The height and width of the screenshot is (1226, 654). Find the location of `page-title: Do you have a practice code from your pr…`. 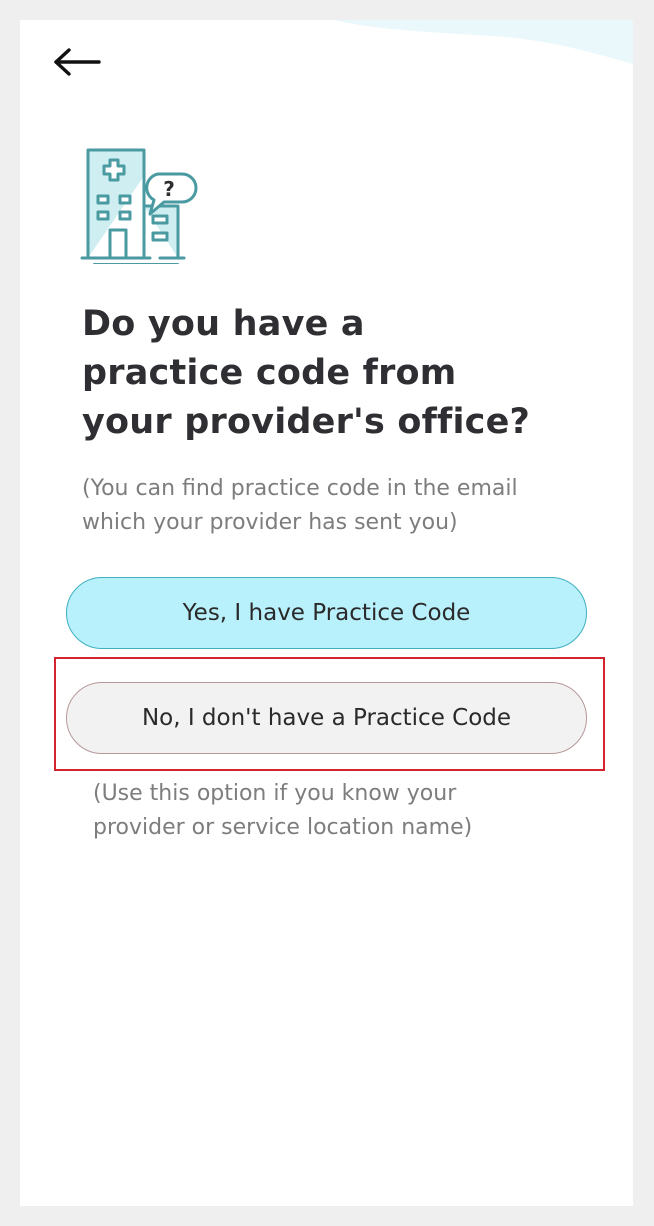

page-title: Do you have a practice code from your pr… is located at coordinates (322, 373).